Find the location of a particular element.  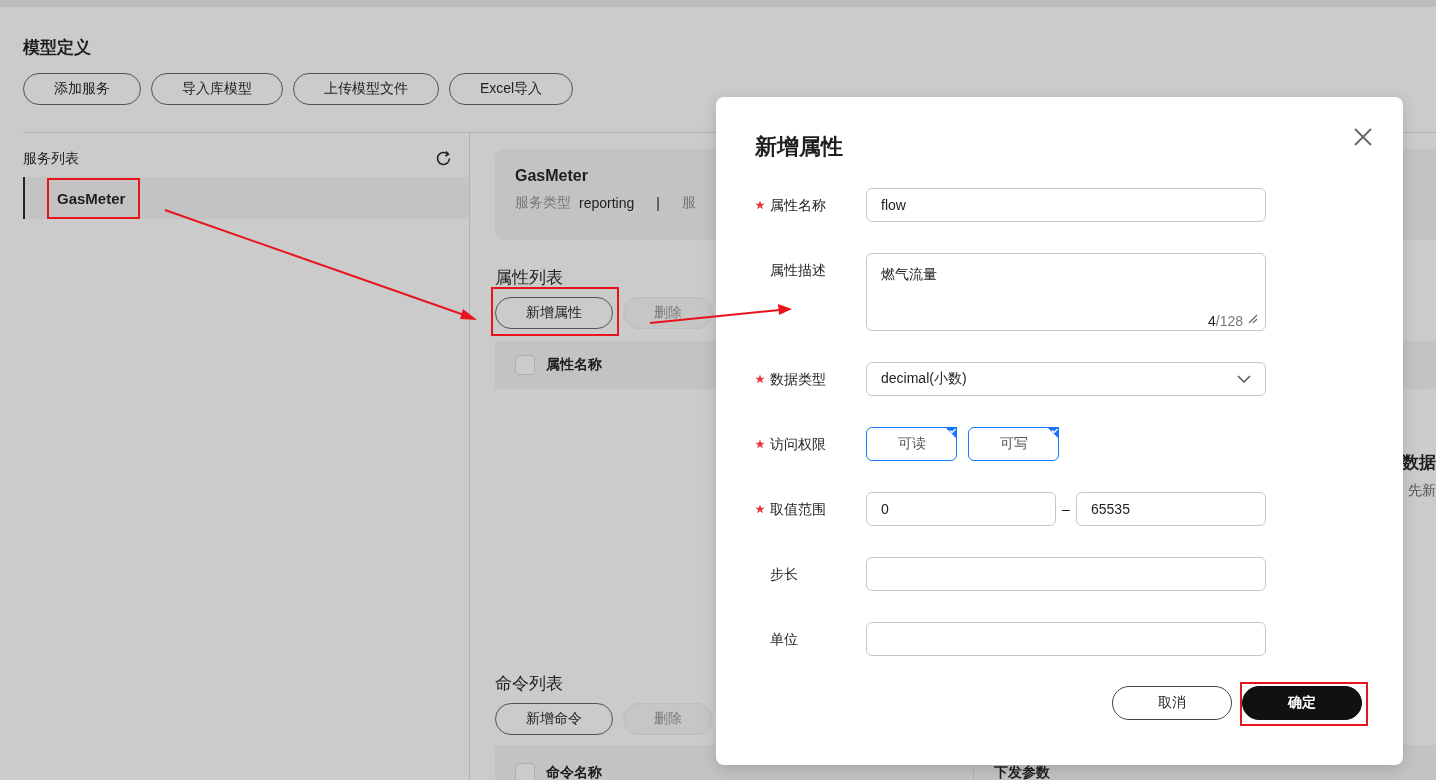

chevron-down-icon is located at coordinates (1244, 379).